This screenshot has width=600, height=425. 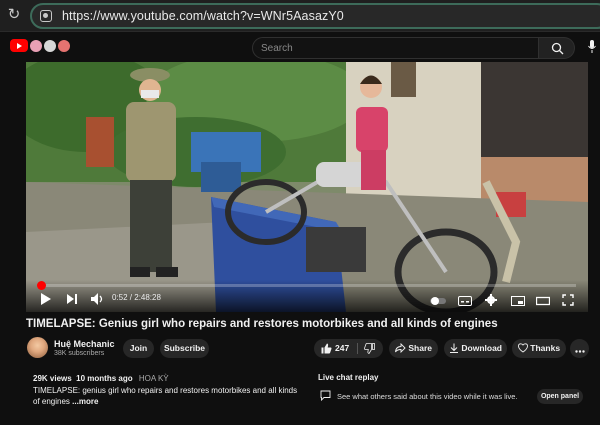 I want to click on search-box, so click(x=395, y=48).